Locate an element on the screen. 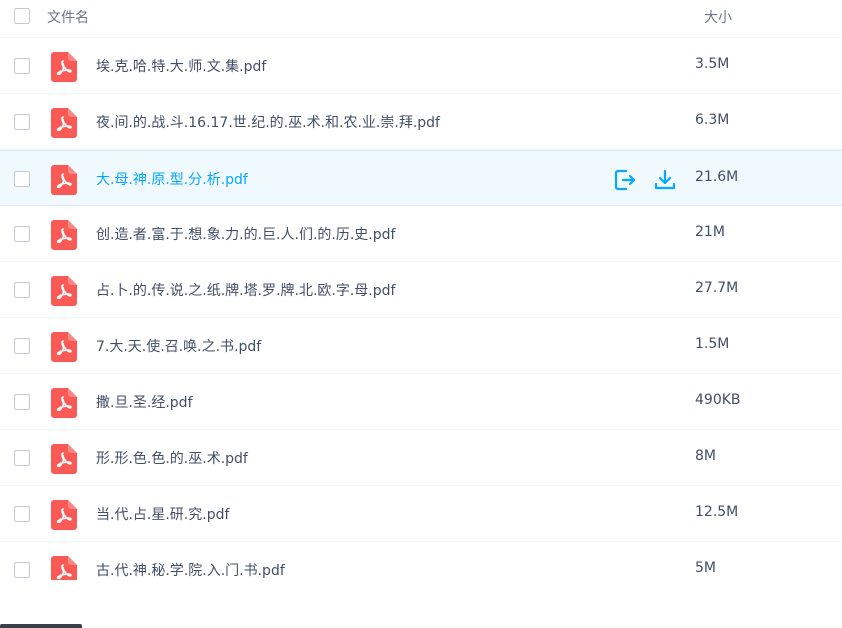 The image size is (842, 628). share-icon is located at coordinates (625, 180).